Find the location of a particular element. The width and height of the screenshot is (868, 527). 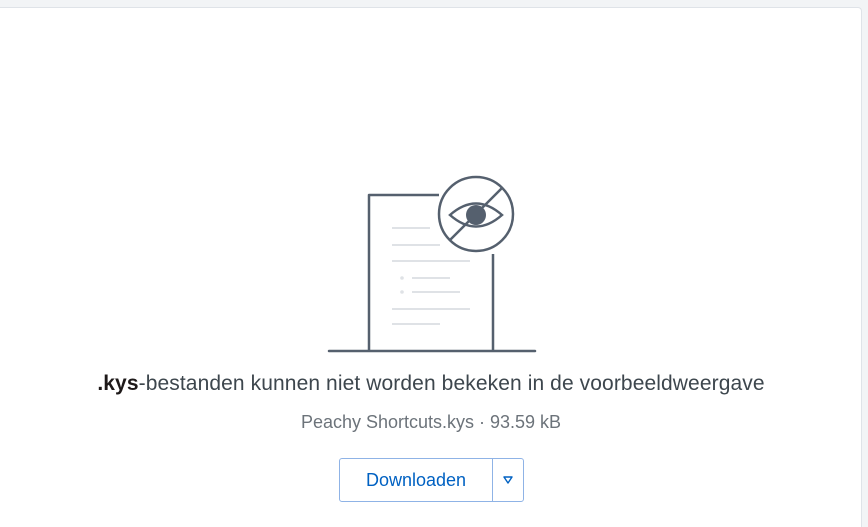

file-info: Peachy Shortcuts.kys · 93.59 kB is located at coordinates (431, 422).